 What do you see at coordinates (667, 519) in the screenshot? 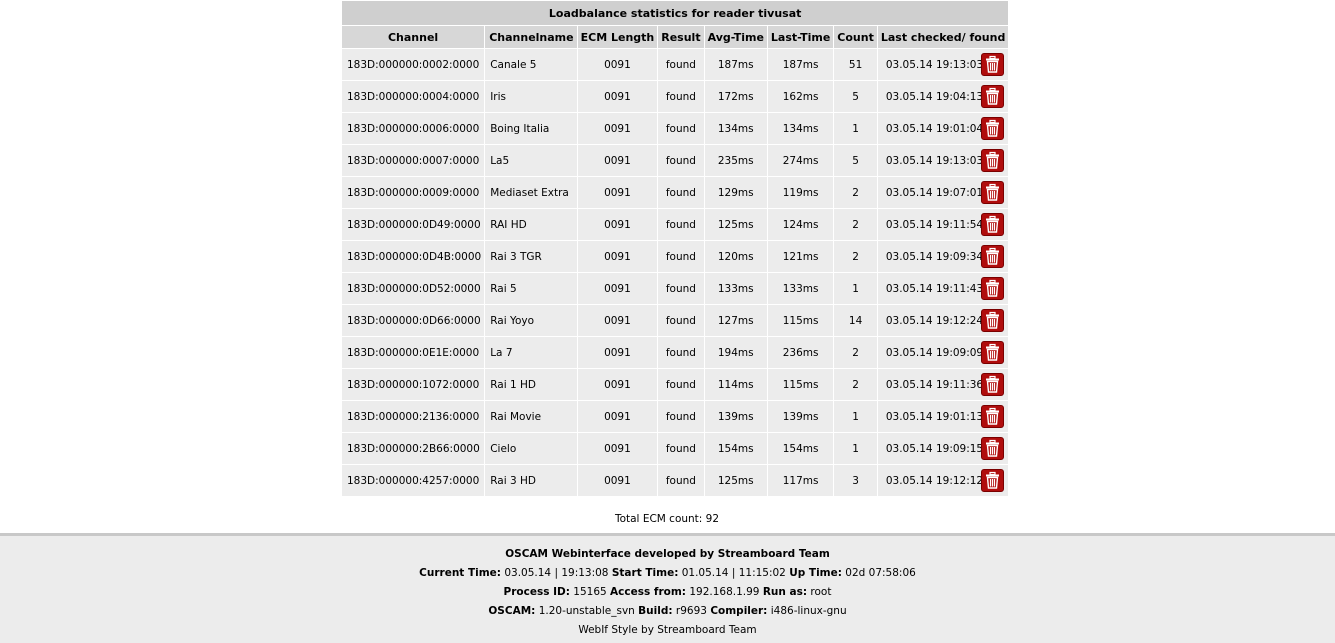
I see `total-ecm-count: Total ECM count: 92` at bounding box center [667, 519].